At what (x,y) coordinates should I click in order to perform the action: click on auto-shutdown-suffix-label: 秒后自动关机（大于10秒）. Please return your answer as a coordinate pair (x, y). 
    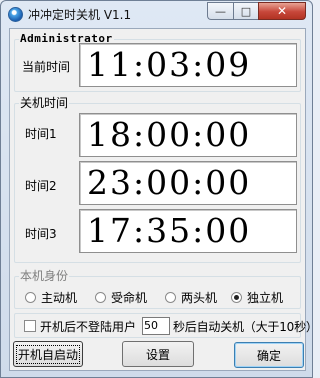
    Looking at the image, I should click on (245, 327).